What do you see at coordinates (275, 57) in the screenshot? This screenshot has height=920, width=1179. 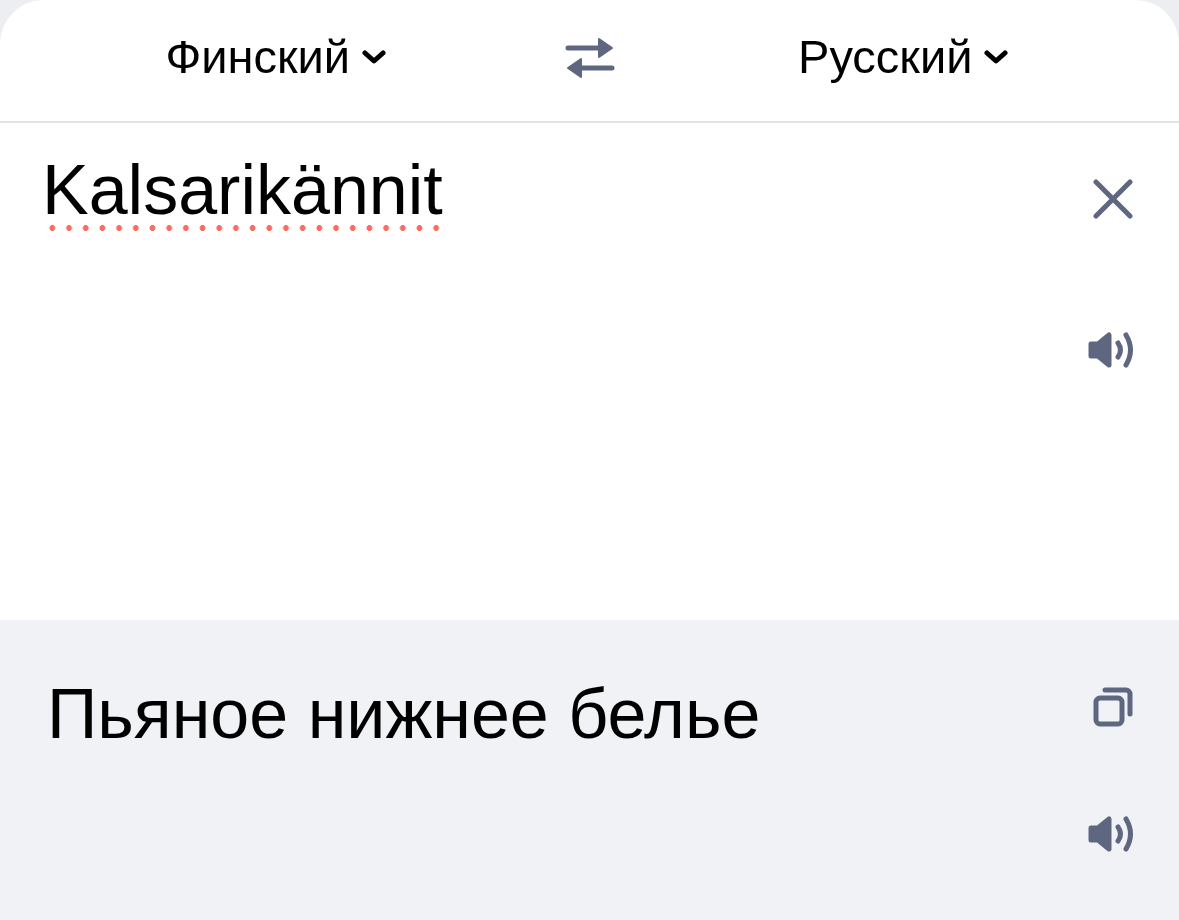 I see `source-language-button: Финский` at bounding box center [275, 57].